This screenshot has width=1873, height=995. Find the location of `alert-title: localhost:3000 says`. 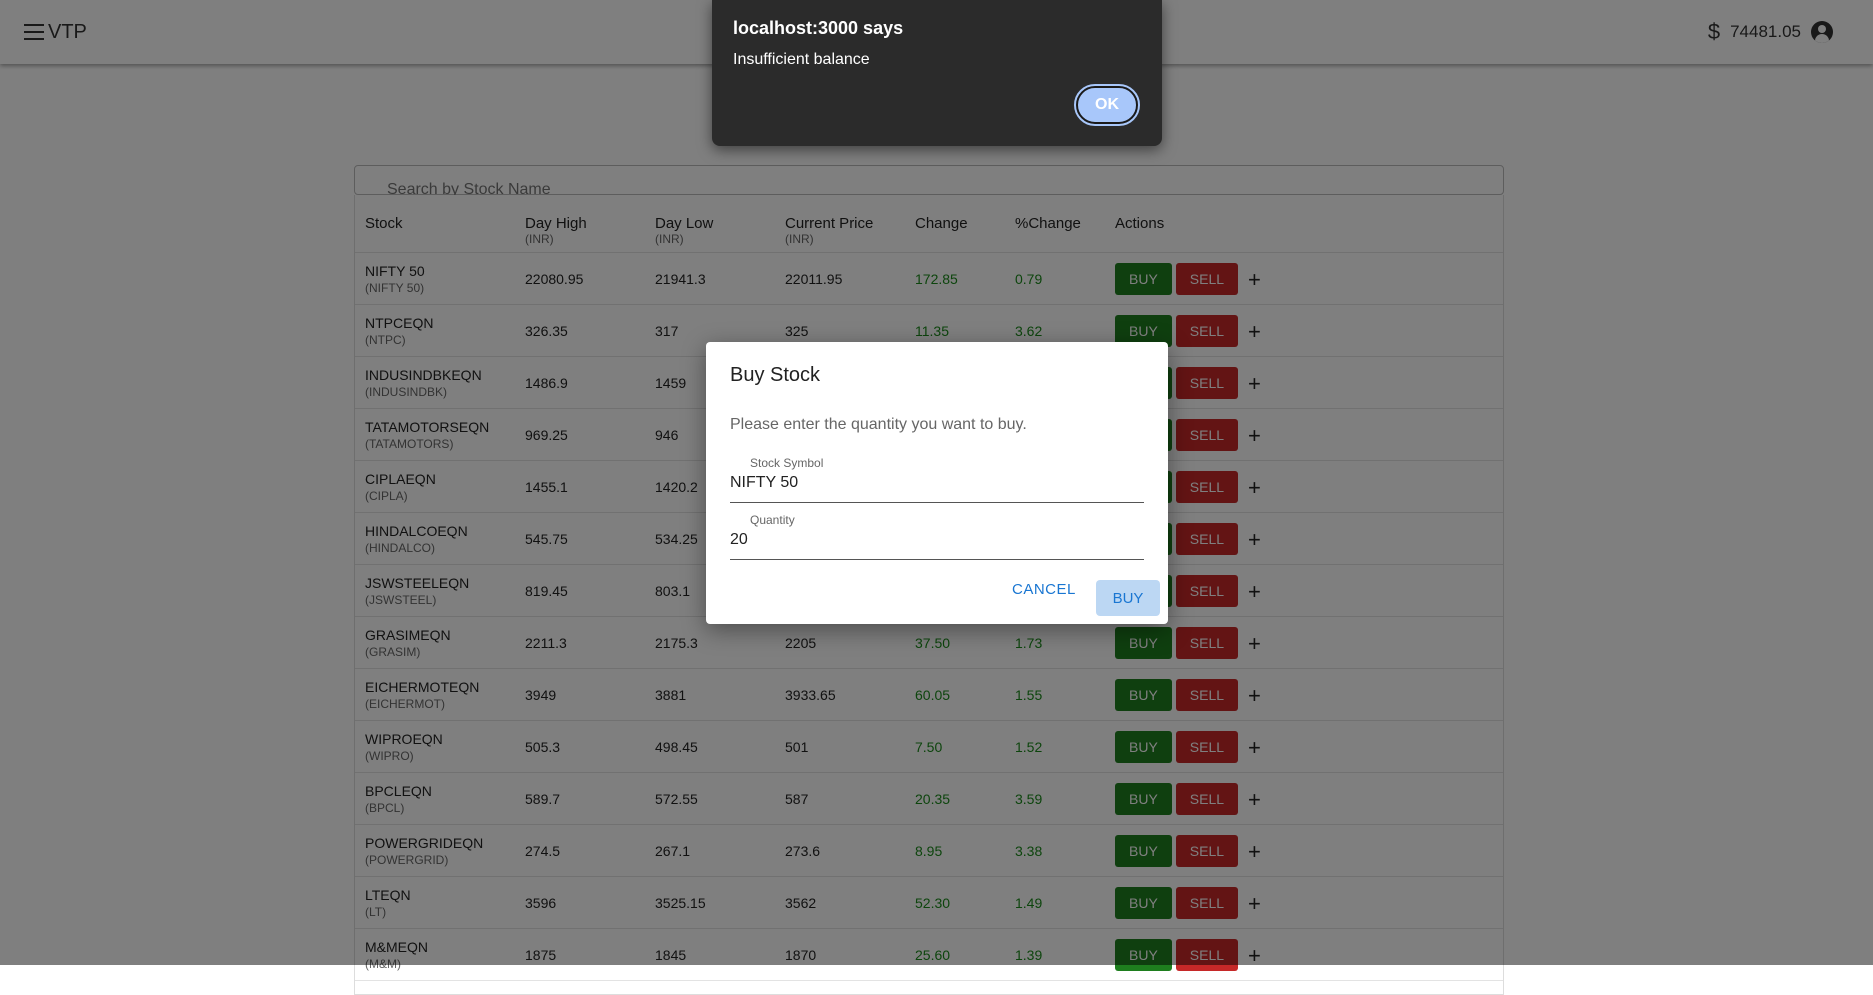

alert-title: localhost:3000 says is located at coordinates (818, 28).